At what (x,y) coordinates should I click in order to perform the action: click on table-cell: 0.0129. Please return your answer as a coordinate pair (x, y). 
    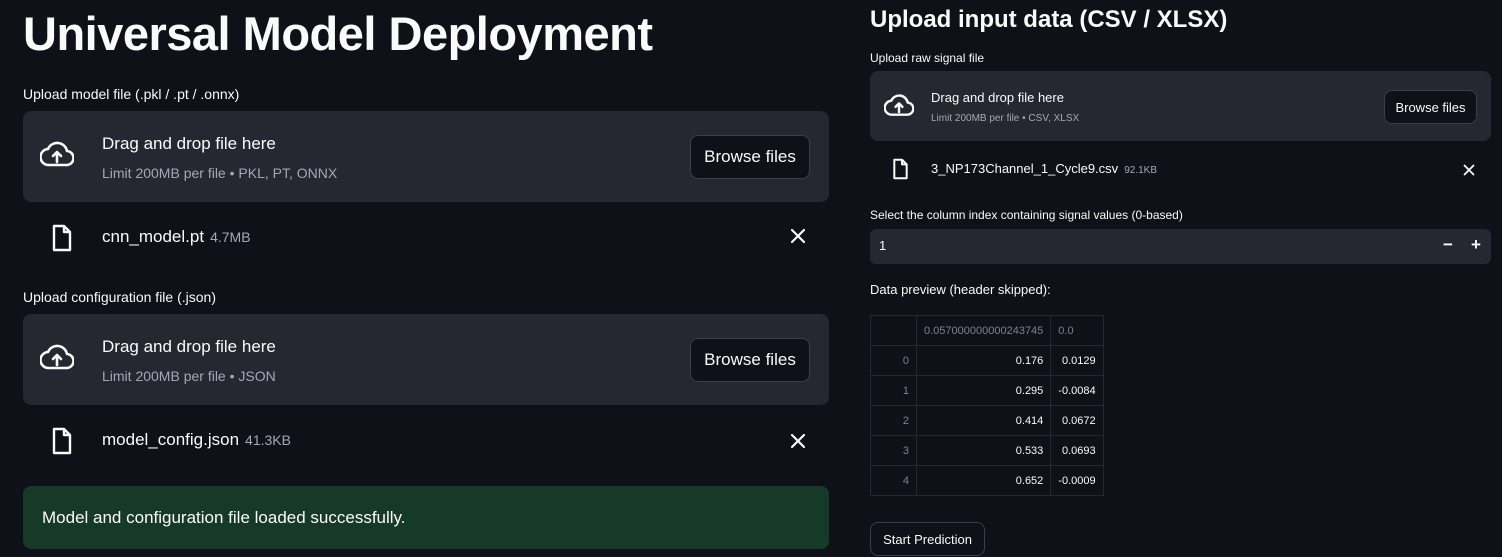
    Looking at the image, I should click on (1077, 360).